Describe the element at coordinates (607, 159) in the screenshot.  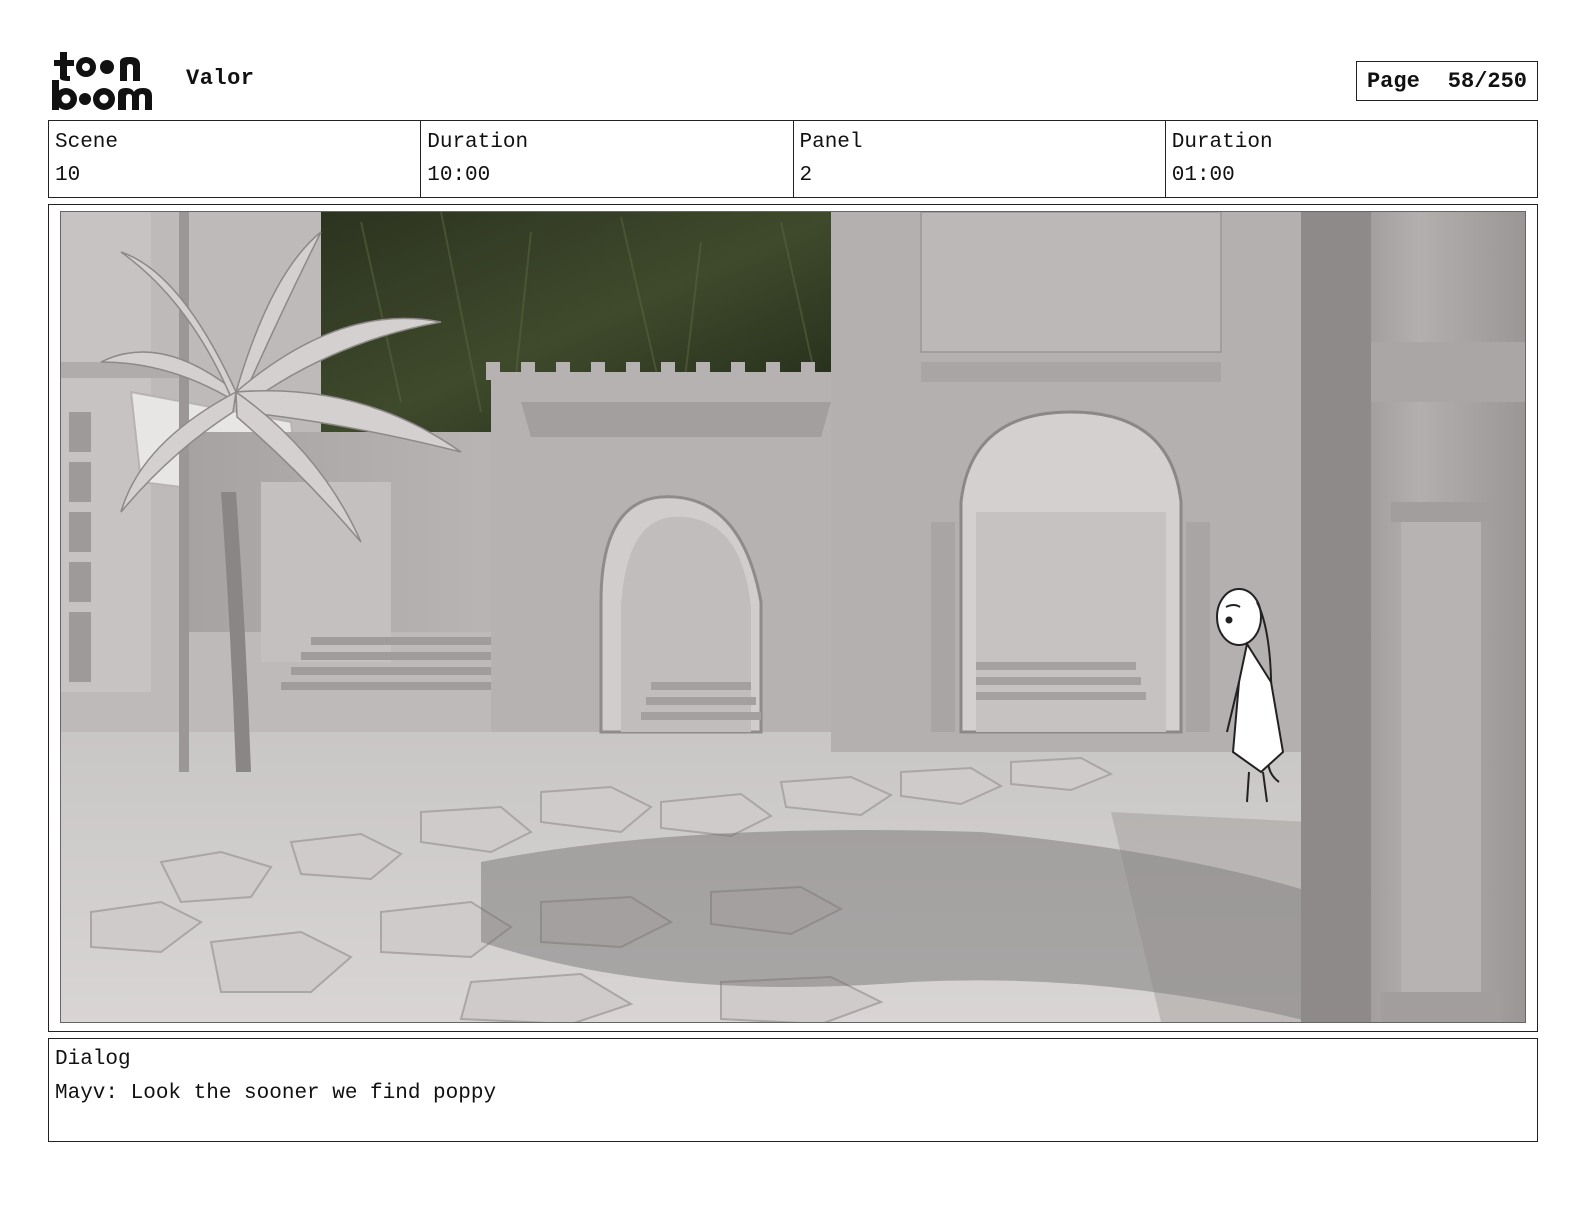
I see `scene-duration-cell: Duration 10:00` at that location.